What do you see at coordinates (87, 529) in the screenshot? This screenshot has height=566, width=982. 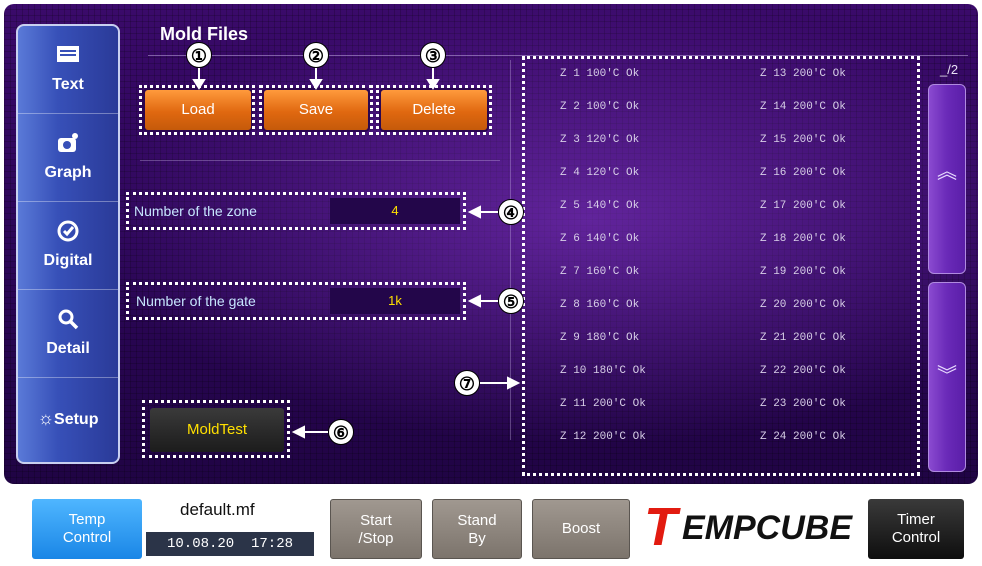 I see `temp-control-button: Temp Control` at bounding box center [87, 529].